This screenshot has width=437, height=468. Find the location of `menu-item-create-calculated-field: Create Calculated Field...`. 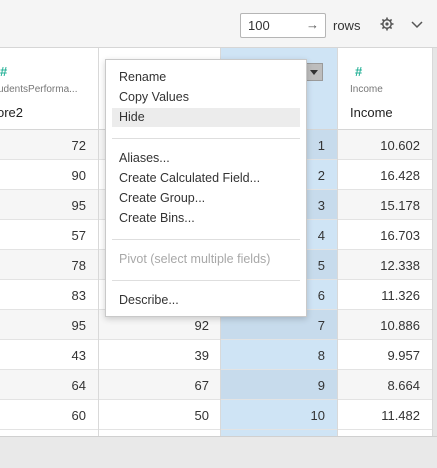

menu-item-create-calculated-field: Create Calculated Field... is located at coordinates (206, 178).